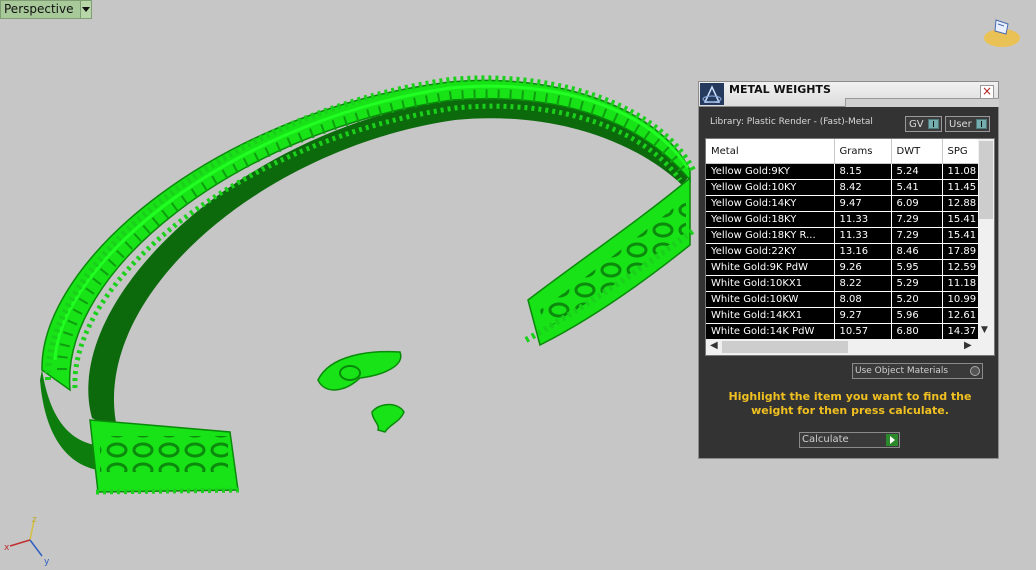 This screenshot has width=1036, height=570. What do you see at coordinates (984, 330) in the screenshot?
I see `scroll-down-arrow-icon: ▼` at bounding box center [984, 330].